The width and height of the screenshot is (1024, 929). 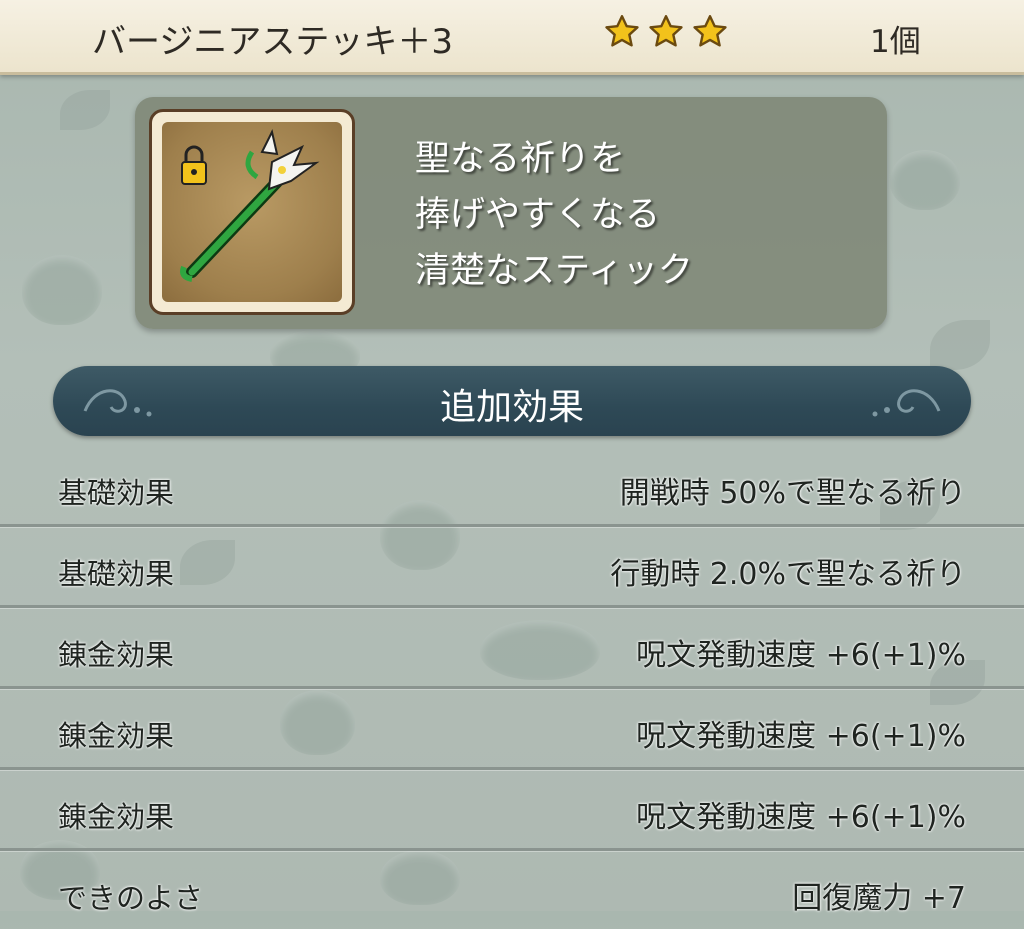 What do you see at coordinates (879, 898) in the screenshot?
I see `effect-value: 回復魔力 +7` at bounding box center [879, 898].